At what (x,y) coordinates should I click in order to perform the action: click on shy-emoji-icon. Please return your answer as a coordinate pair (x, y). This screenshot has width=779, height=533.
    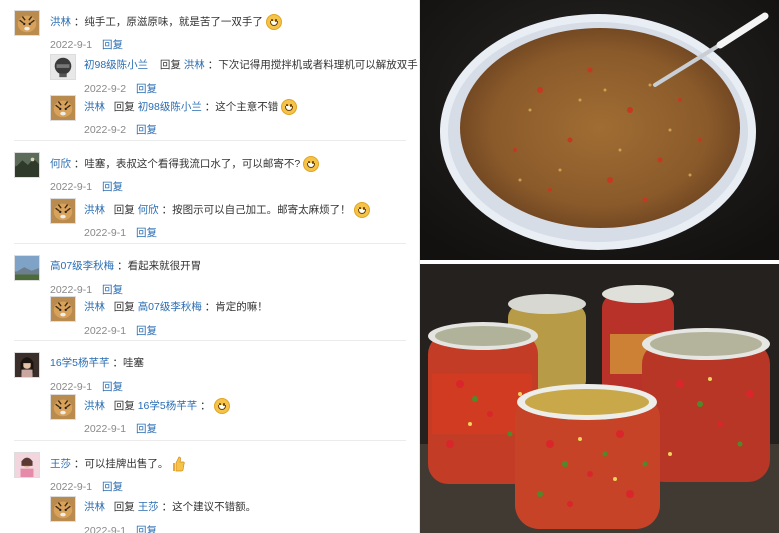
    Looking at the image, I should click on (361, 210).